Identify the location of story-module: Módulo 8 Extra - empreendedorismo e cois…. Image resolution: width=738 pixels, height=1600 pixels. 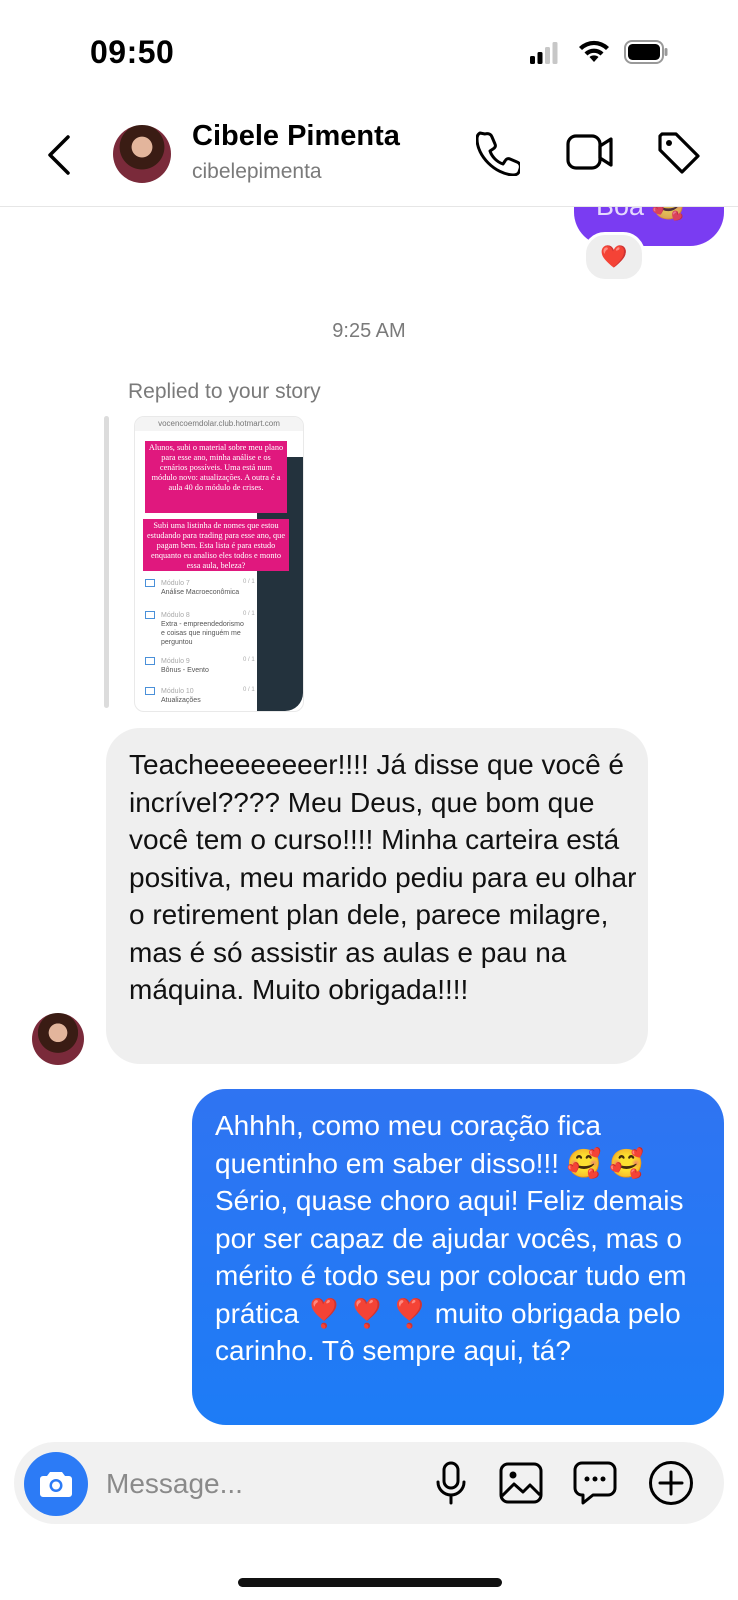
(195, 629).